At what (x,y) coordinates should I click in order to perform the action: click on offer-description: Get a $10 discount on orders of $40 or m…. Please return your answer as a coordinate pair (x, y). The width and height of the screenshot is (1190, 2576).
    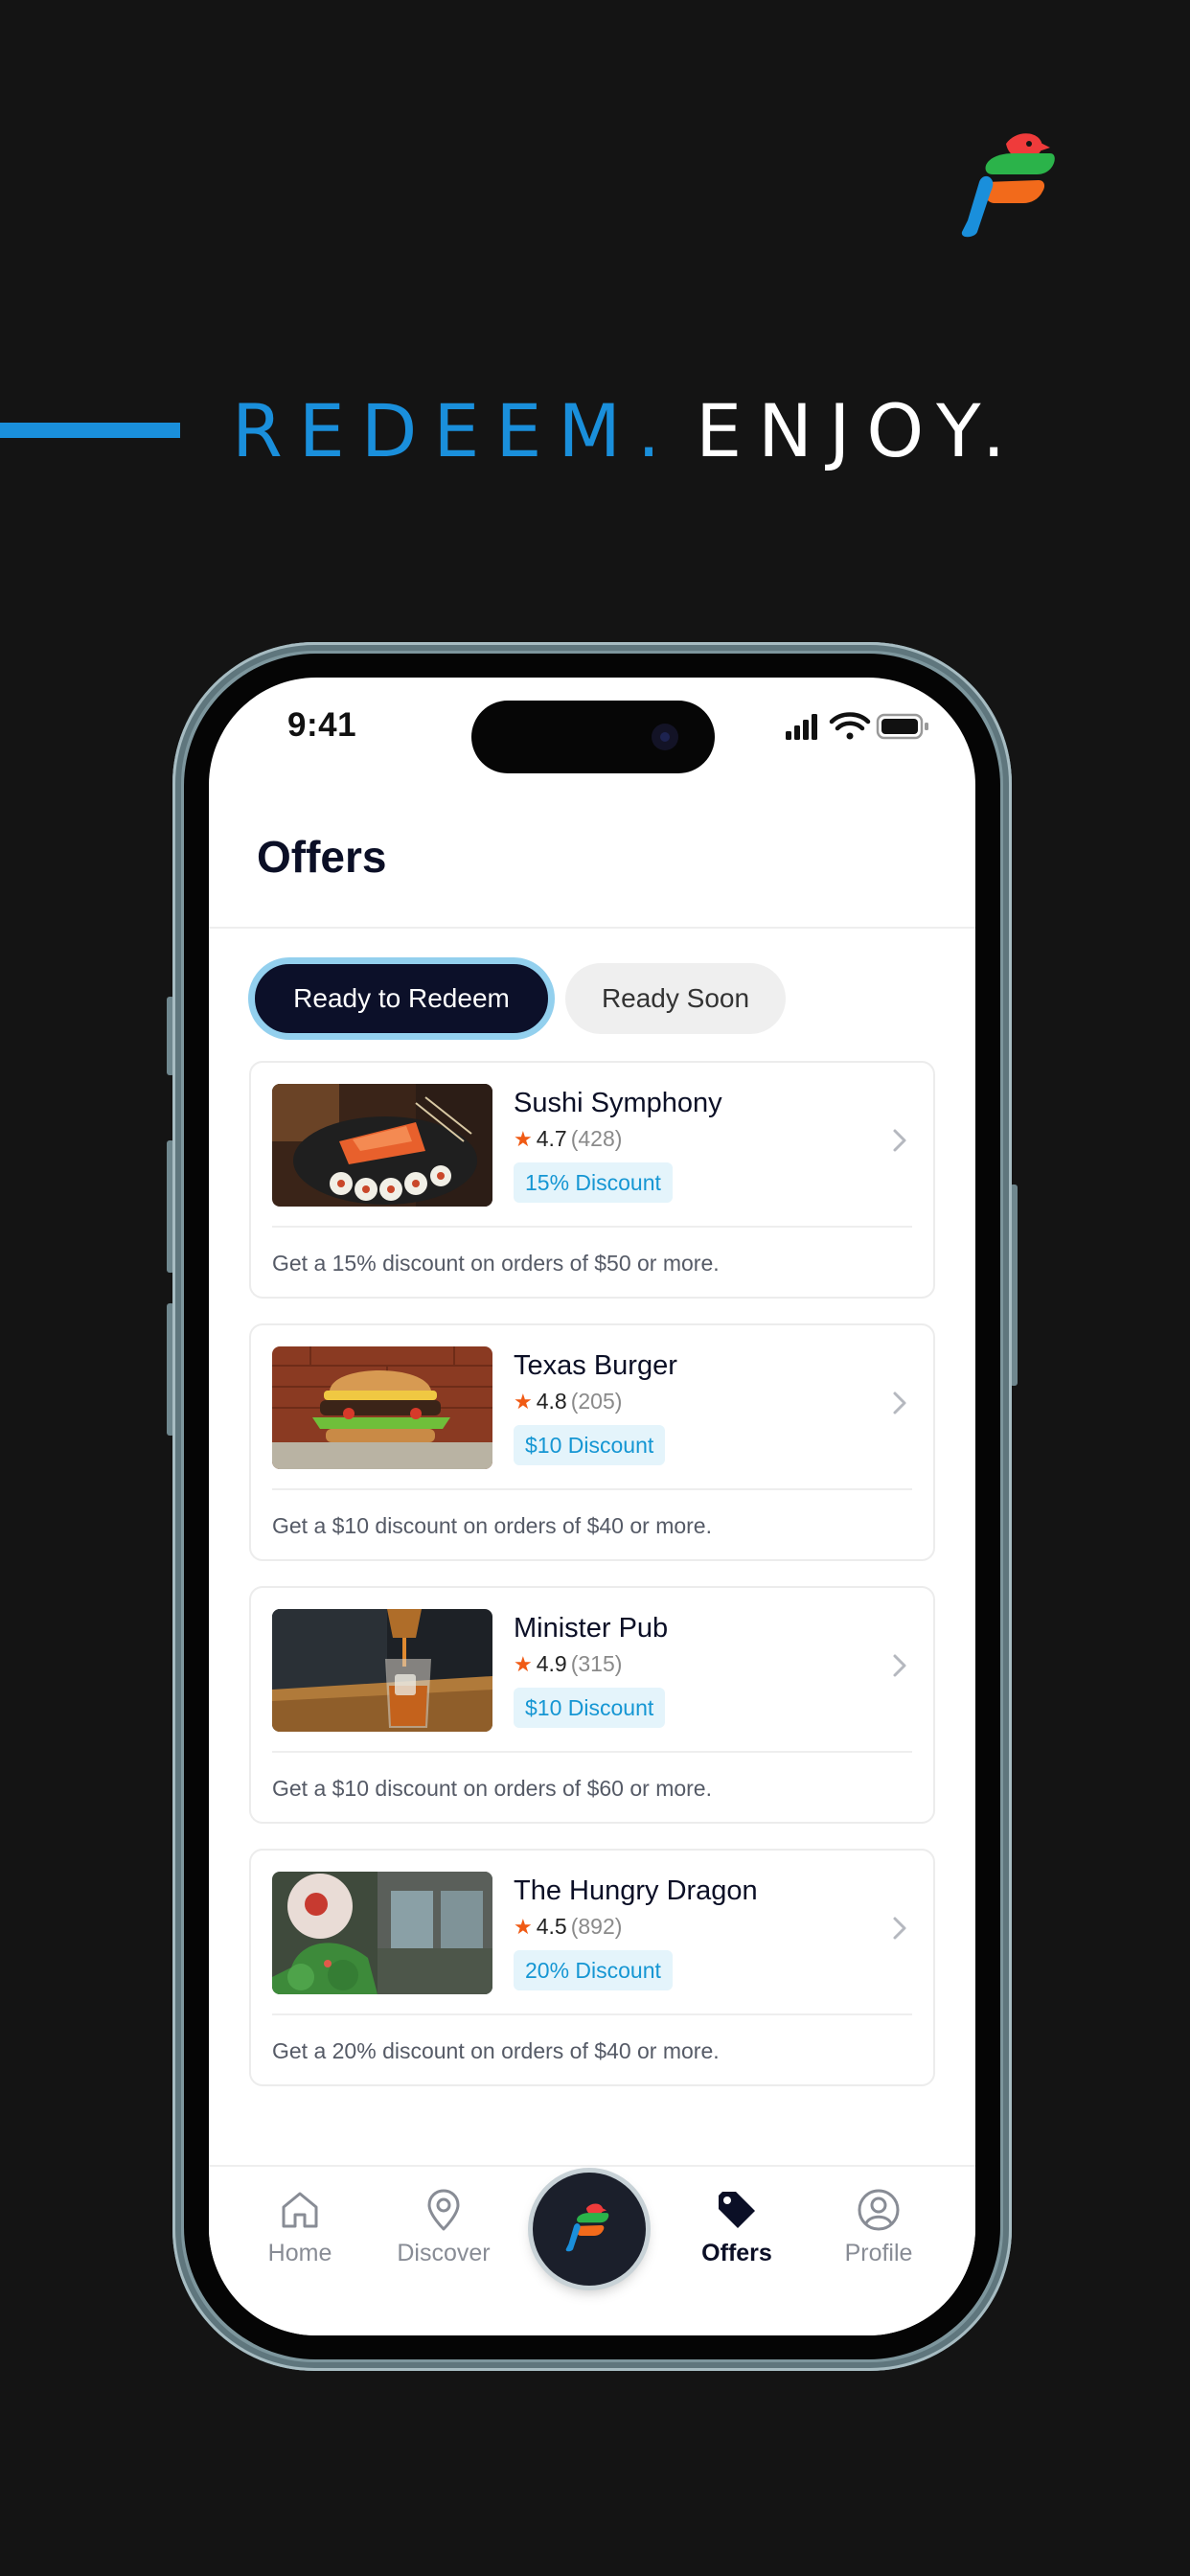
    Looking at the image, I should click on (492, 1525).